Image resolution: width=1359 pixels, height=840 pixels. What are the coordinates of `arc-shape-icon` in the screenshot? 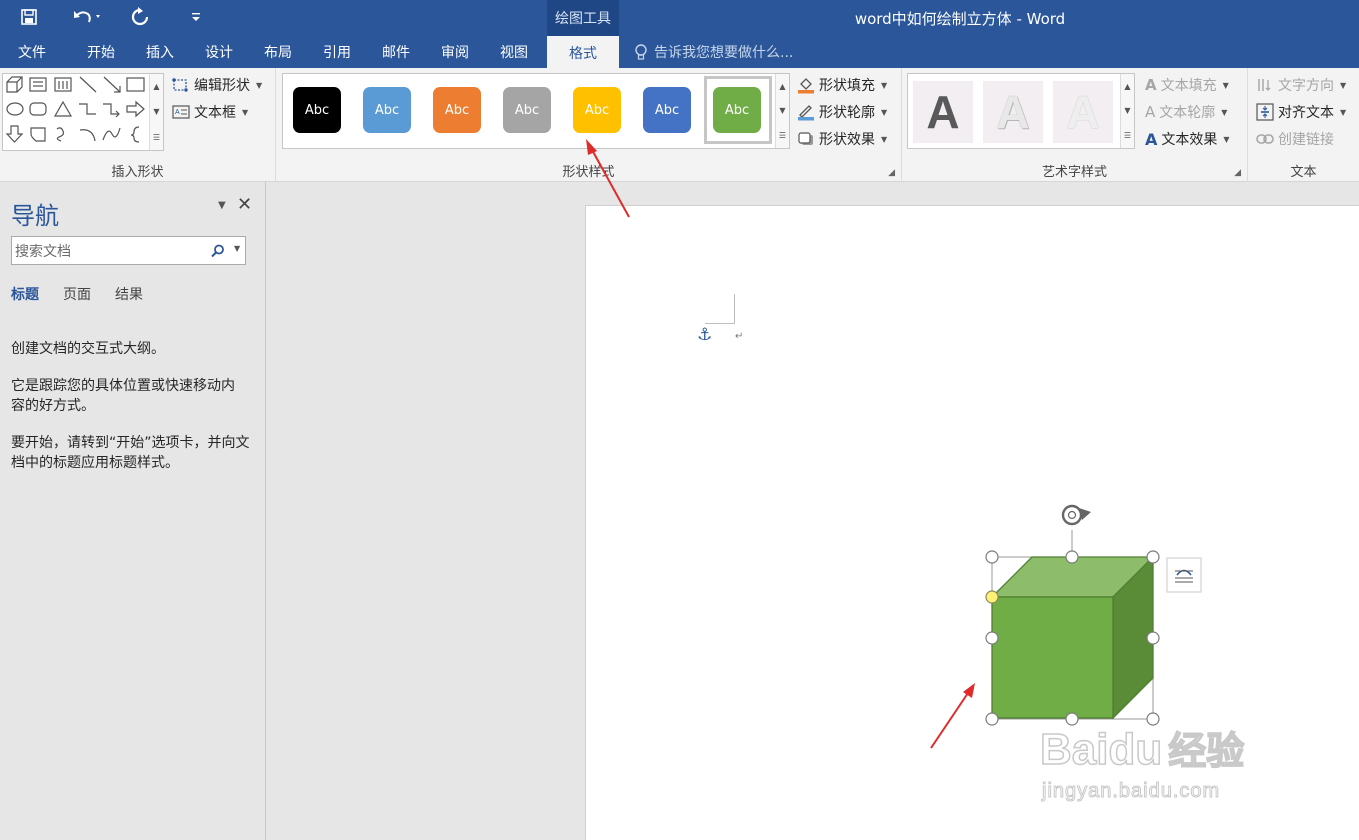 It's located at (87, 135).